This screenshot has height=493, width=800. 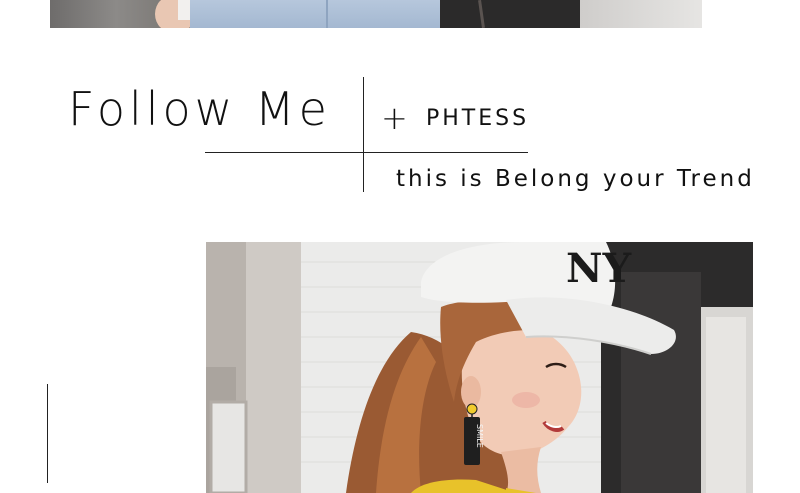 I want to click on top-photo-strip, so click(x=376, y=14).